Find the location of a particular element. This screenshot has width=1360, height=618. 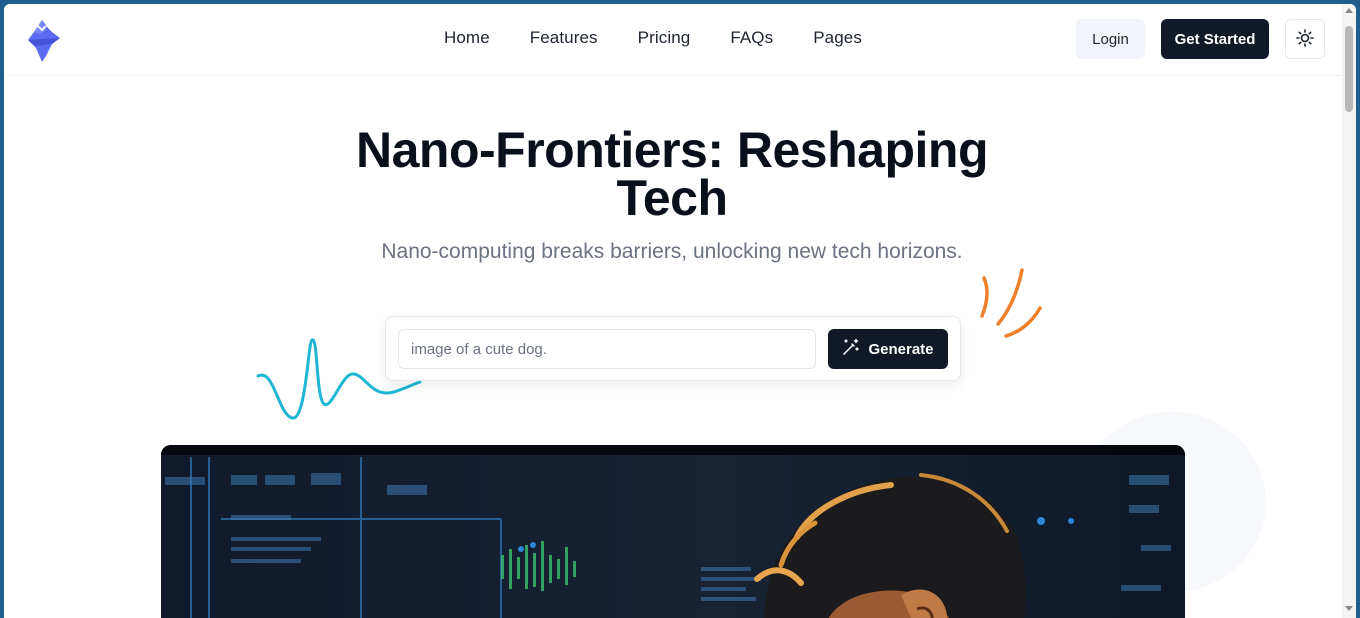

nav-pricing: Pricing is located at coordinates (664, 38).